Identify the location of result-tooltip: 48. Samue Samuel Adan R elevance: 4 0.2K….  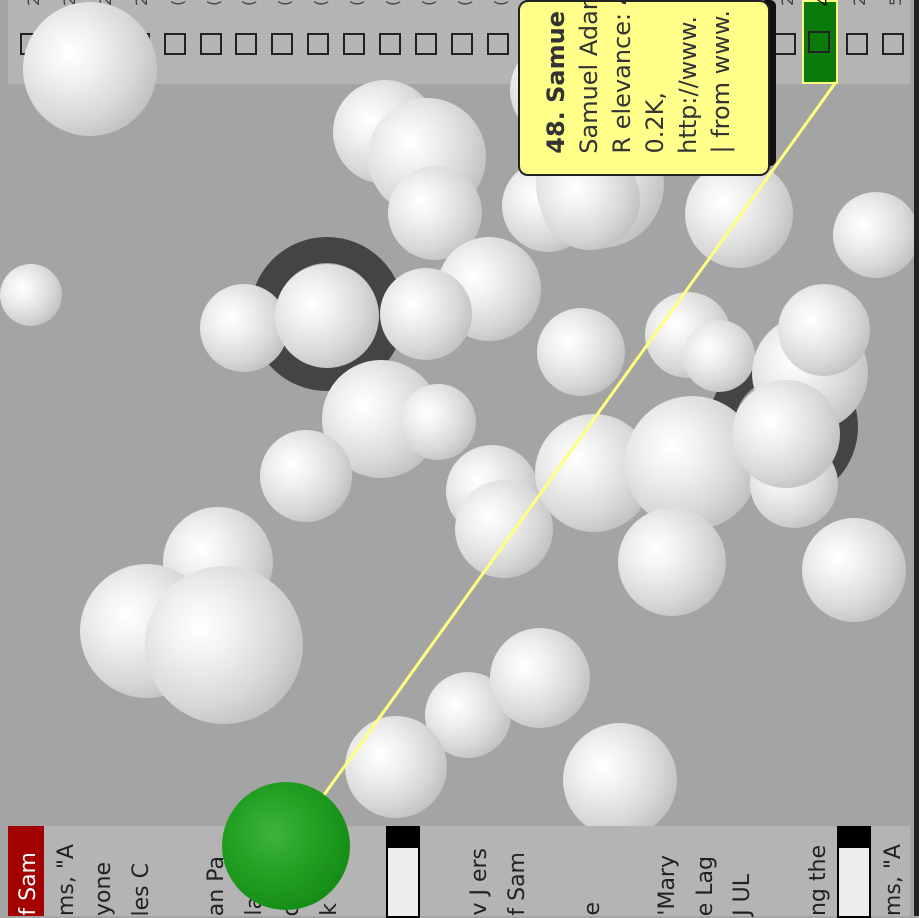
(644, 88).